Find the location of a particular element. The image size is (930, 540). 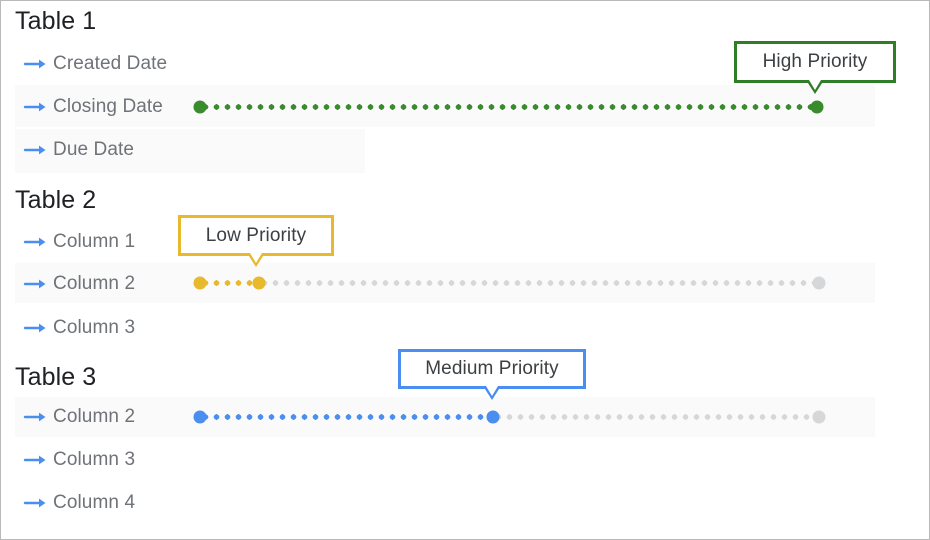

row-label: Closing Date is located at coordinates (108, 106).